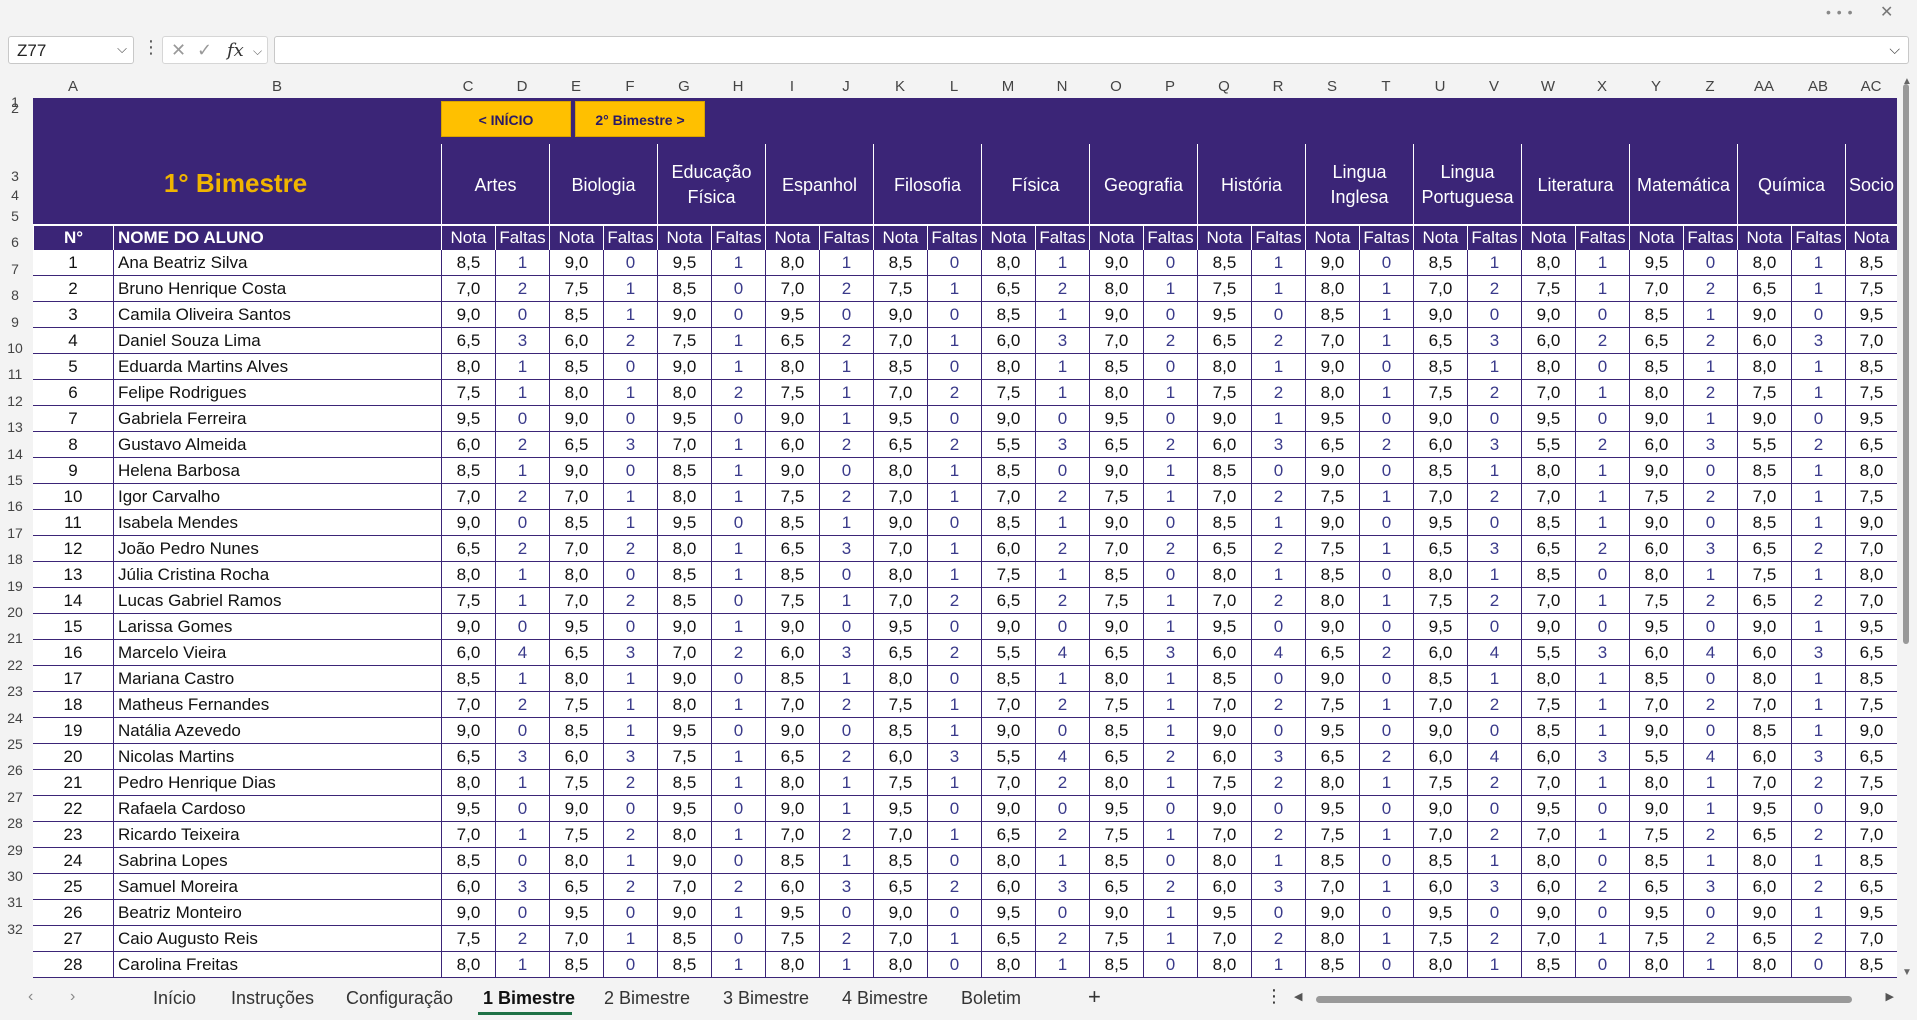 Image resolution: width=1917 pixels, height=1020 pixels. What do you see at coordinates (647, 998) in the screenshot?
I see `tab-2-bimestre: 2 Bimestre` at bounding box center [647, 998].